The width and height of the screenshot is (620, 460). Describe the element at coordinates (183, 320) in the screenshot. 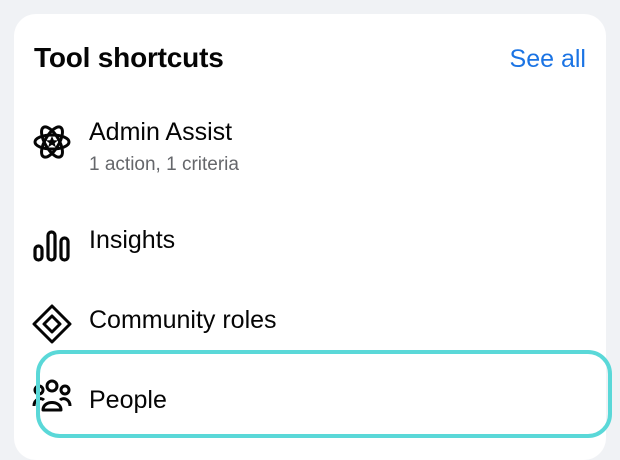

I see `shortcut-label: Community roles` at that location.